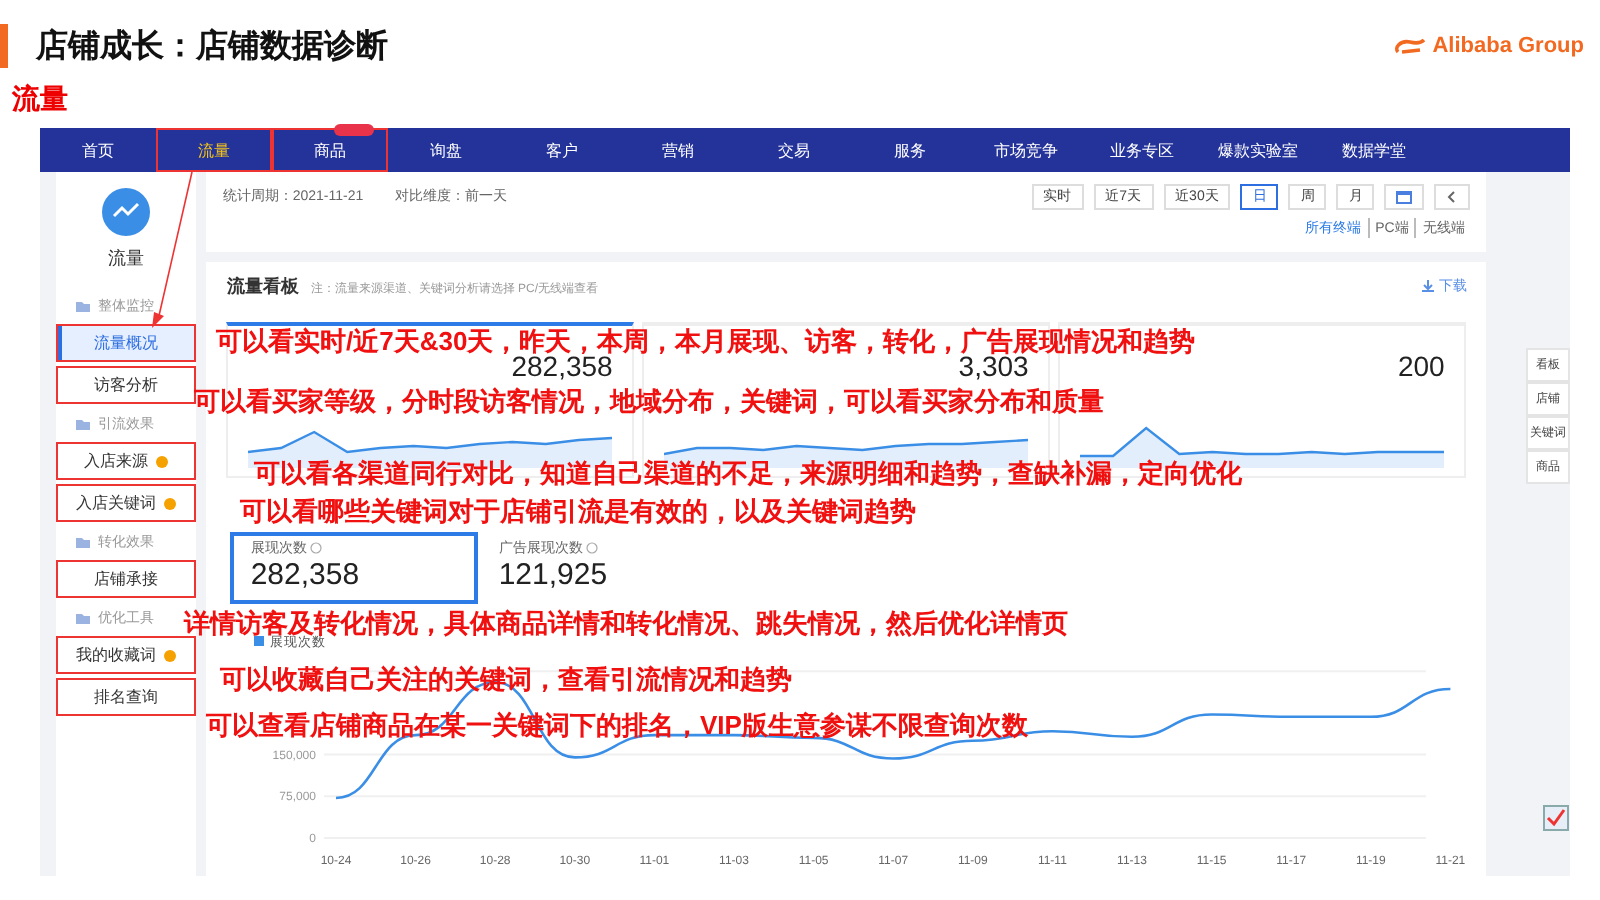 Image resolution: width=1600 pixels, height=900 pixels. I want to click on calendar-button, so click(1404, 196).